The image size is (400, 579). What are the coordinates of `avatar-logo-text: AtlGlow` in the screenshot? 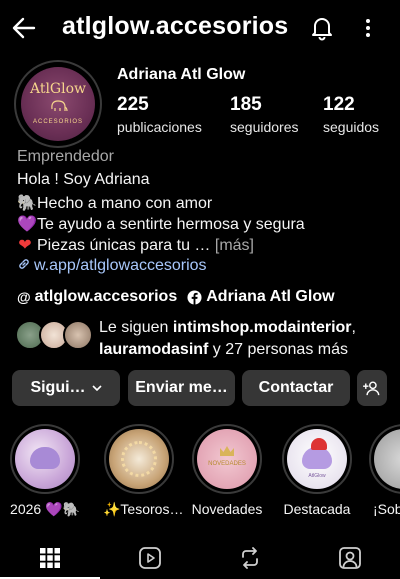 It's located at (58, 89).